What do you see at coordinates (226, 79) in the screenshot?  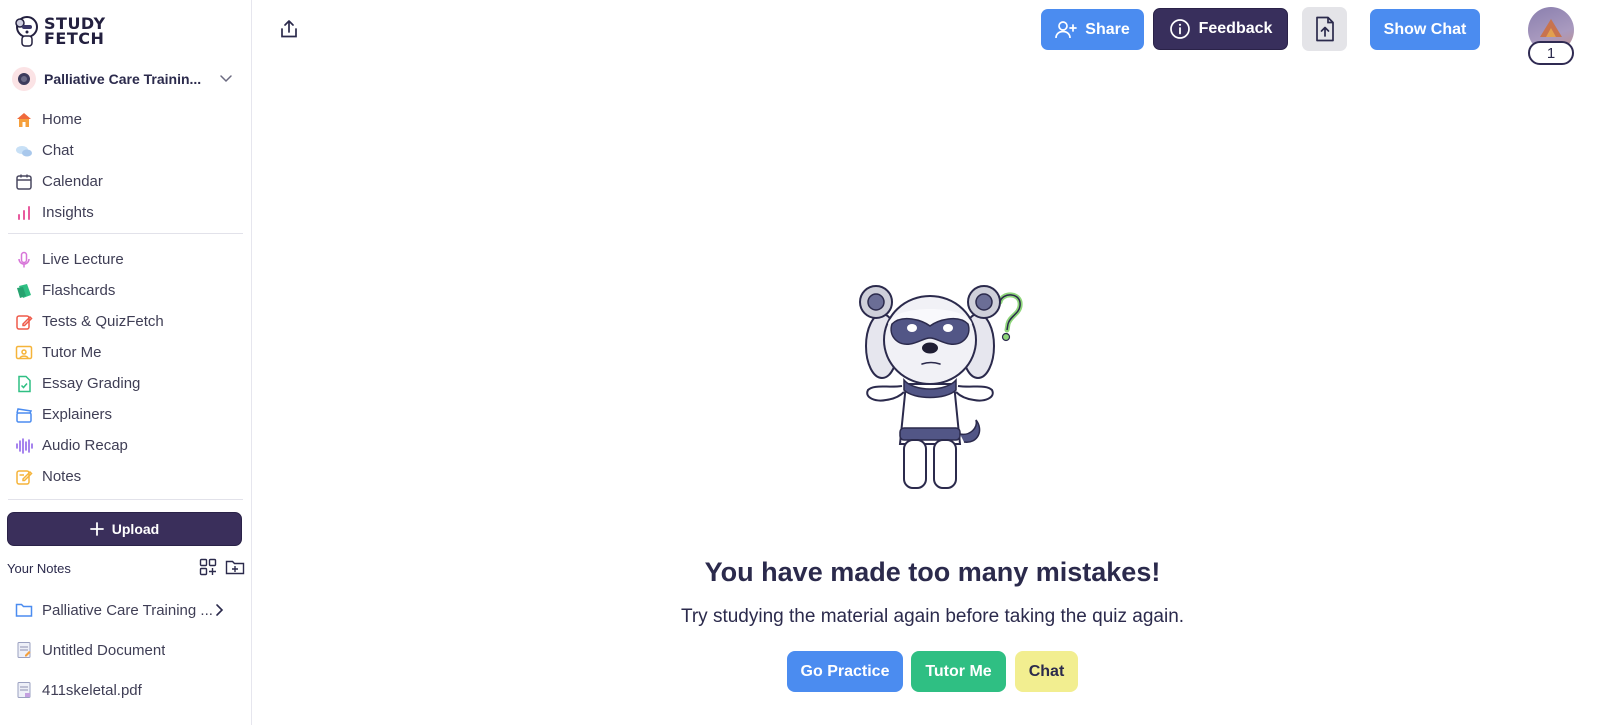 I see `chevron-down-icon` at bounding box center [226, 79].